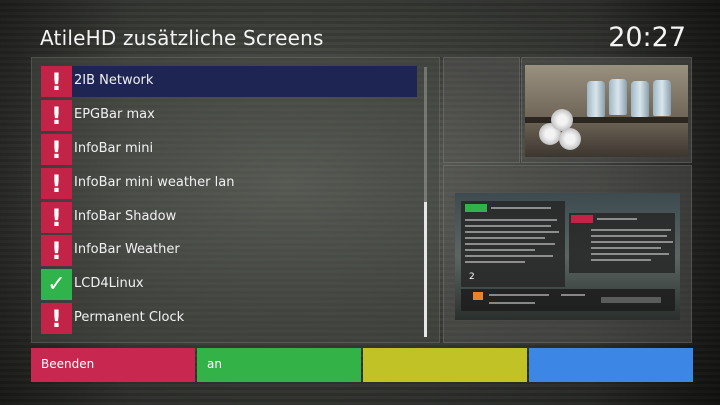 This screenshot has height=405, width=720. Describe the element at coordinates (127, 249) in the screenshot. I see `list-item-label: InfoBar Weather` at that location.